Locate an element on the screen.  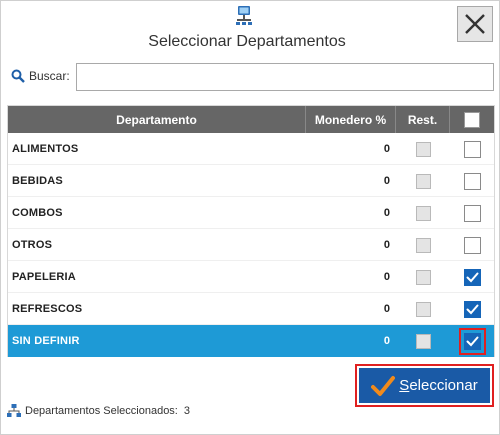
select-all-checkbox is located at coordinates (472, 119).